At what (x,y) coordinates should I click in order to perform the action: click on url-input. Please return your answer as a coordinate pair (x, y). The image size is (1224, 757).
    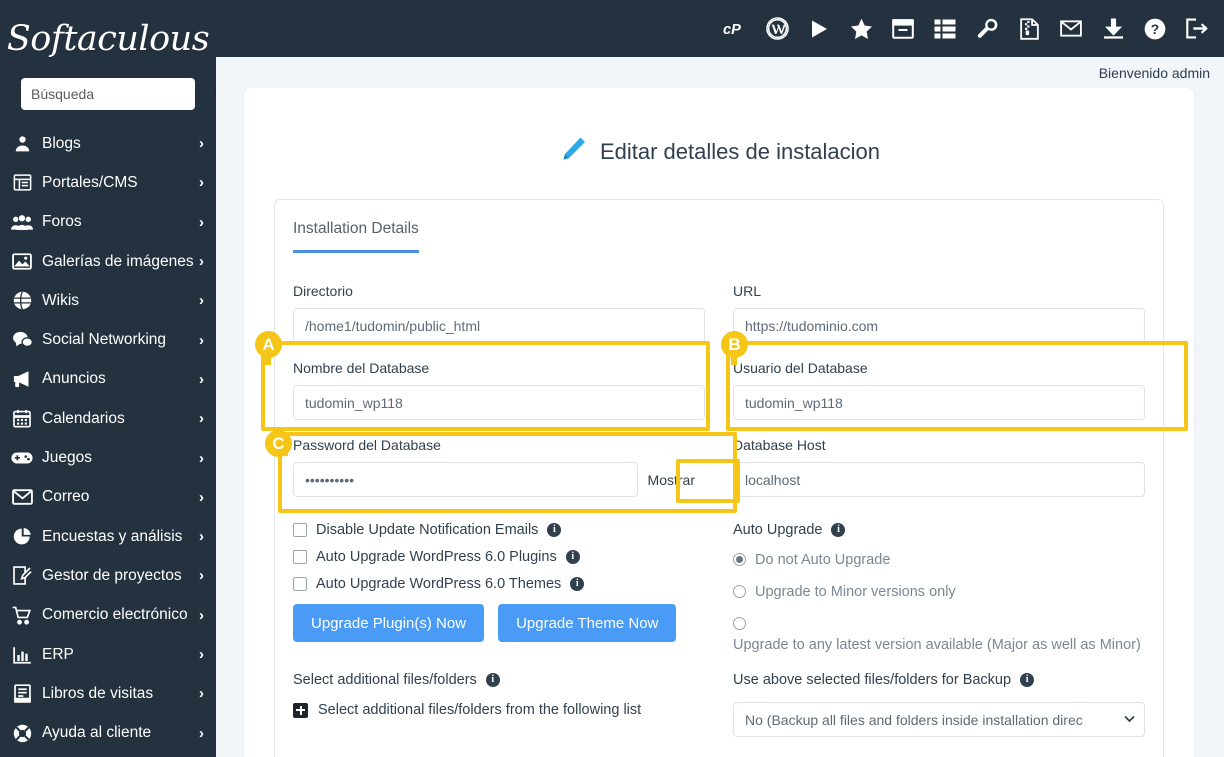
    Looking at the image, I should click on (939, 325).